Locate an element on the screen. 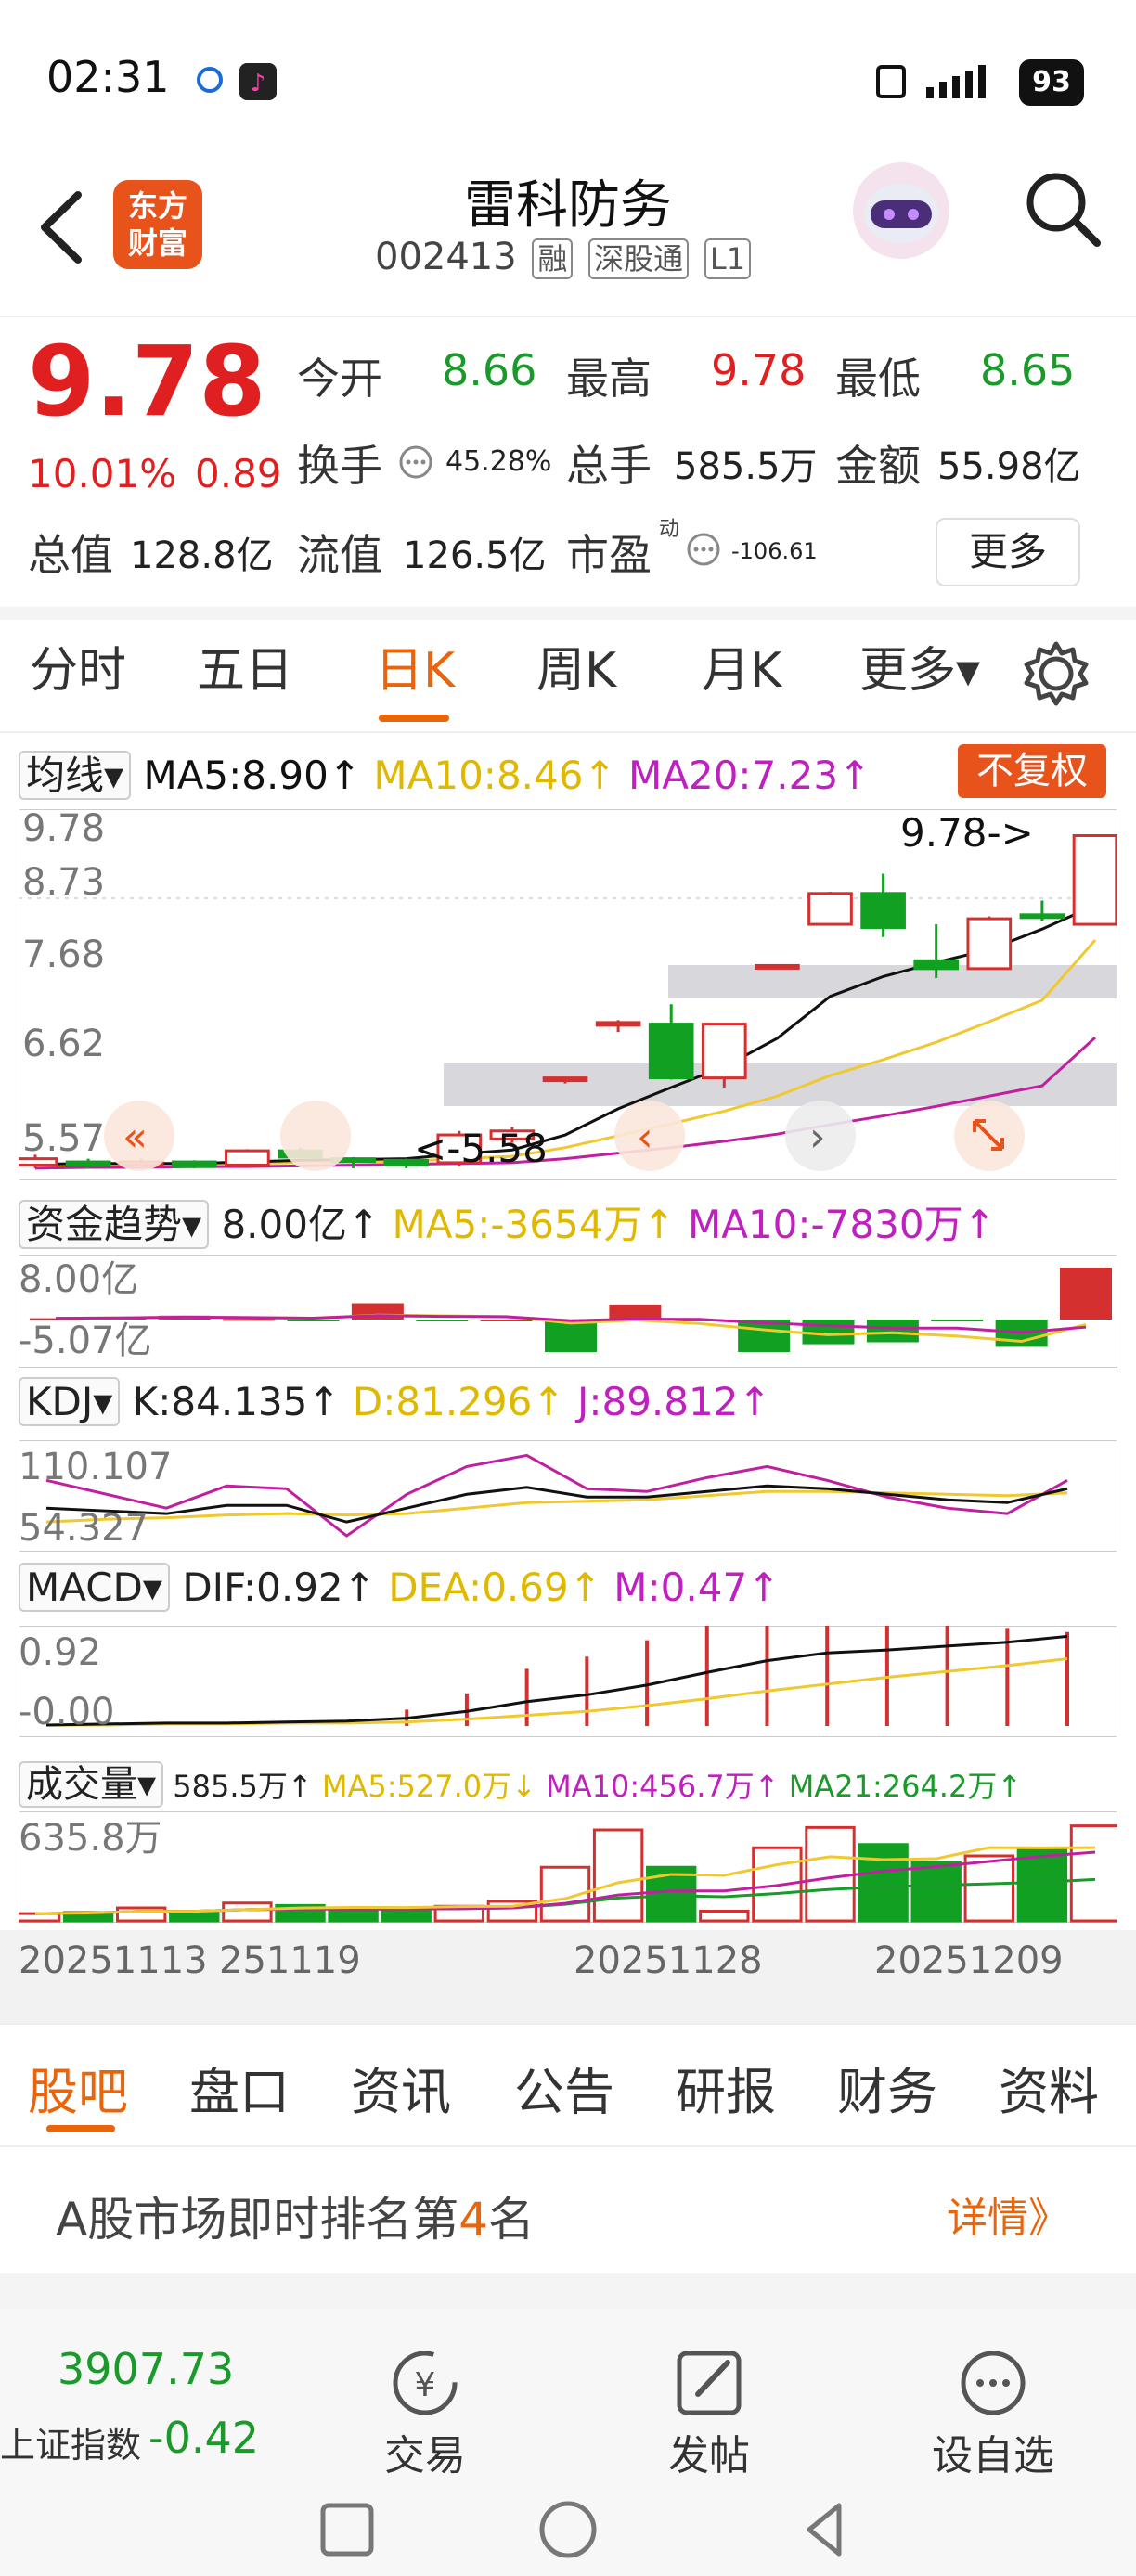  watchlist-label: 设自选 is located at coordinates (993, 2451).